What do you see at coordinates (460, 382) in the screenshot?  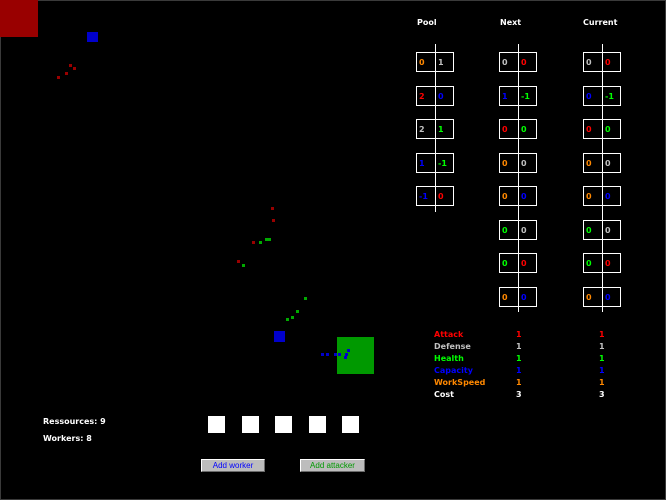 I see `stat-label: WorkSpeed` at bounding box center [460, 382].